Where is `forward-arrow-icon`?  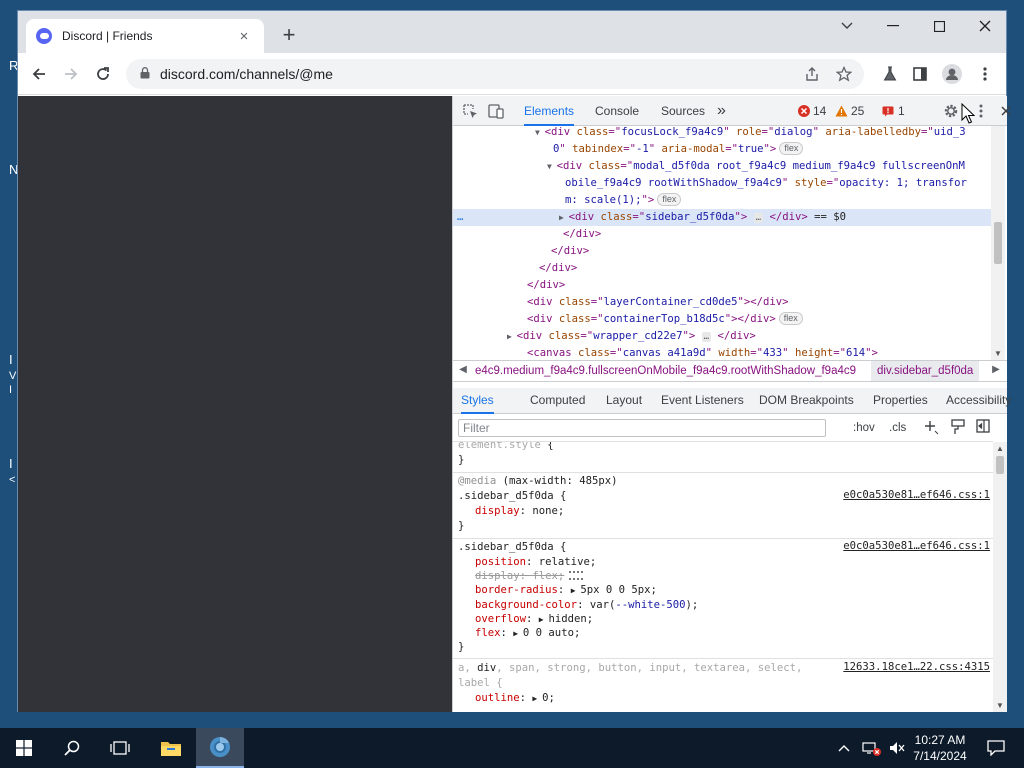
forward-arrow-icon is located at coordinates (71, 74).